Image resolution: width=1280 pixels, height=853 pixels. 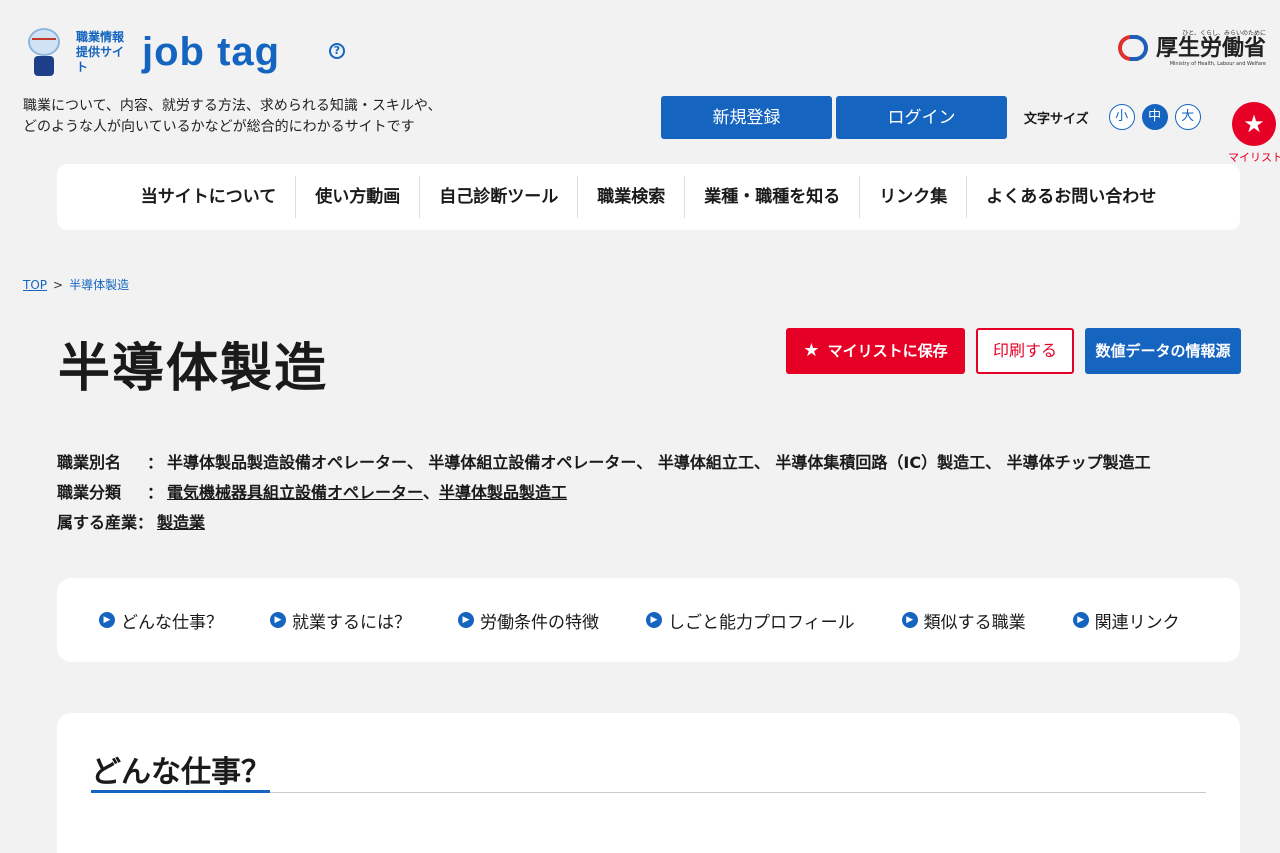 I want to click on anchor-what-job: ▶ どんな仕事？, so click(x=161, y=620).